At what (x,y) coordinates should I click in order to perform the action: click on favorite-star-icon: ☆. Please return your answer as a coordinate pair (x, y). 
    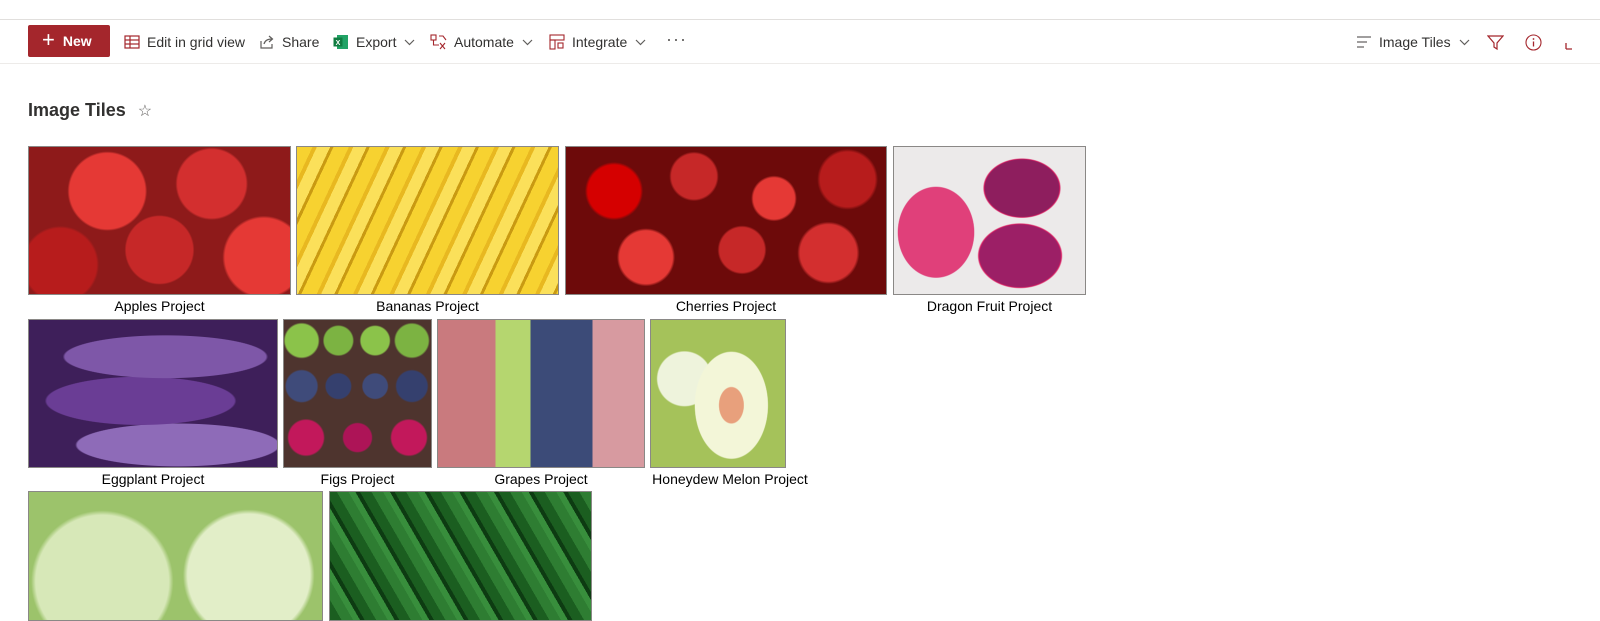
    Looking at the image, I should click on (145, 111).